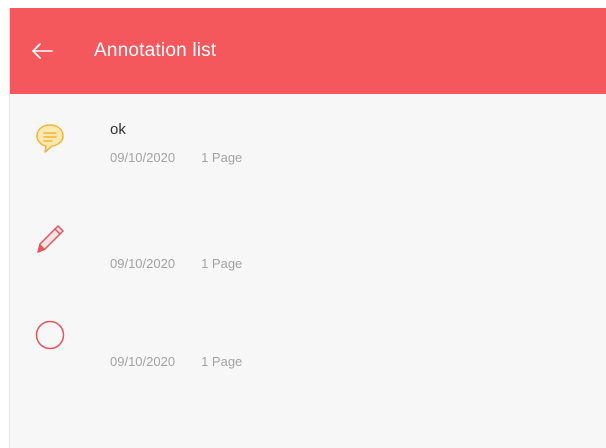  I want to click on comment-bubble-icon, so click(50, 138).